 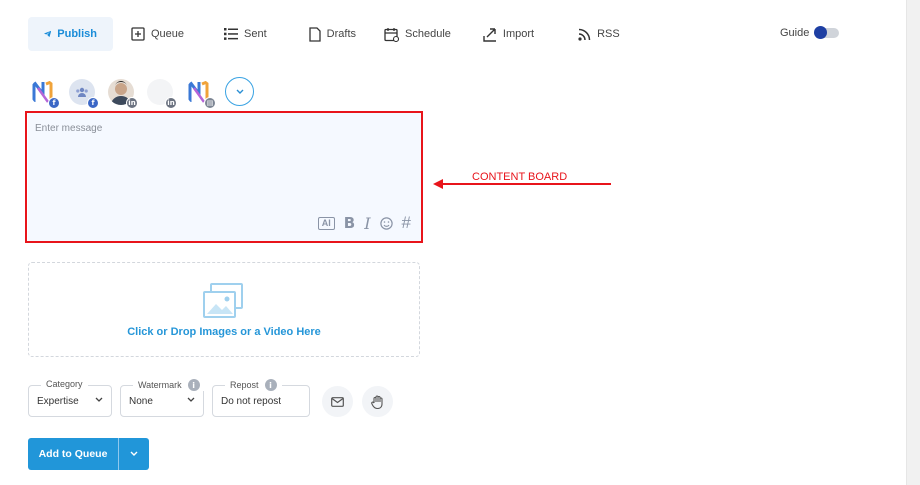 I want to click on document-icon, so click(x=315, y=34).